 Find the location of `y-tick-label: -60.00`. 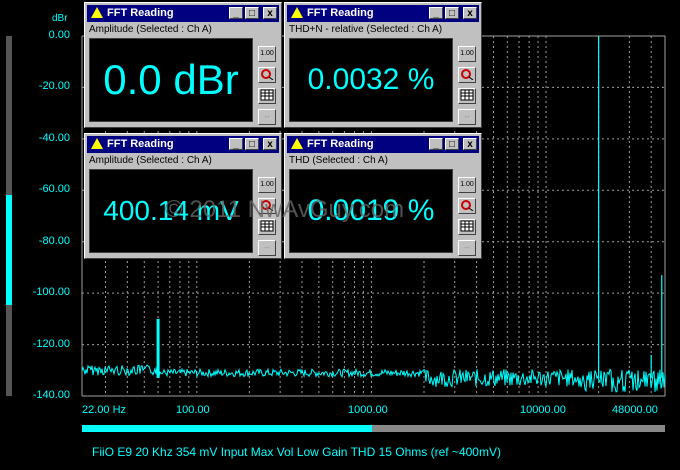

y-tick-label: -60.00 is located at coordinates (54, 189).